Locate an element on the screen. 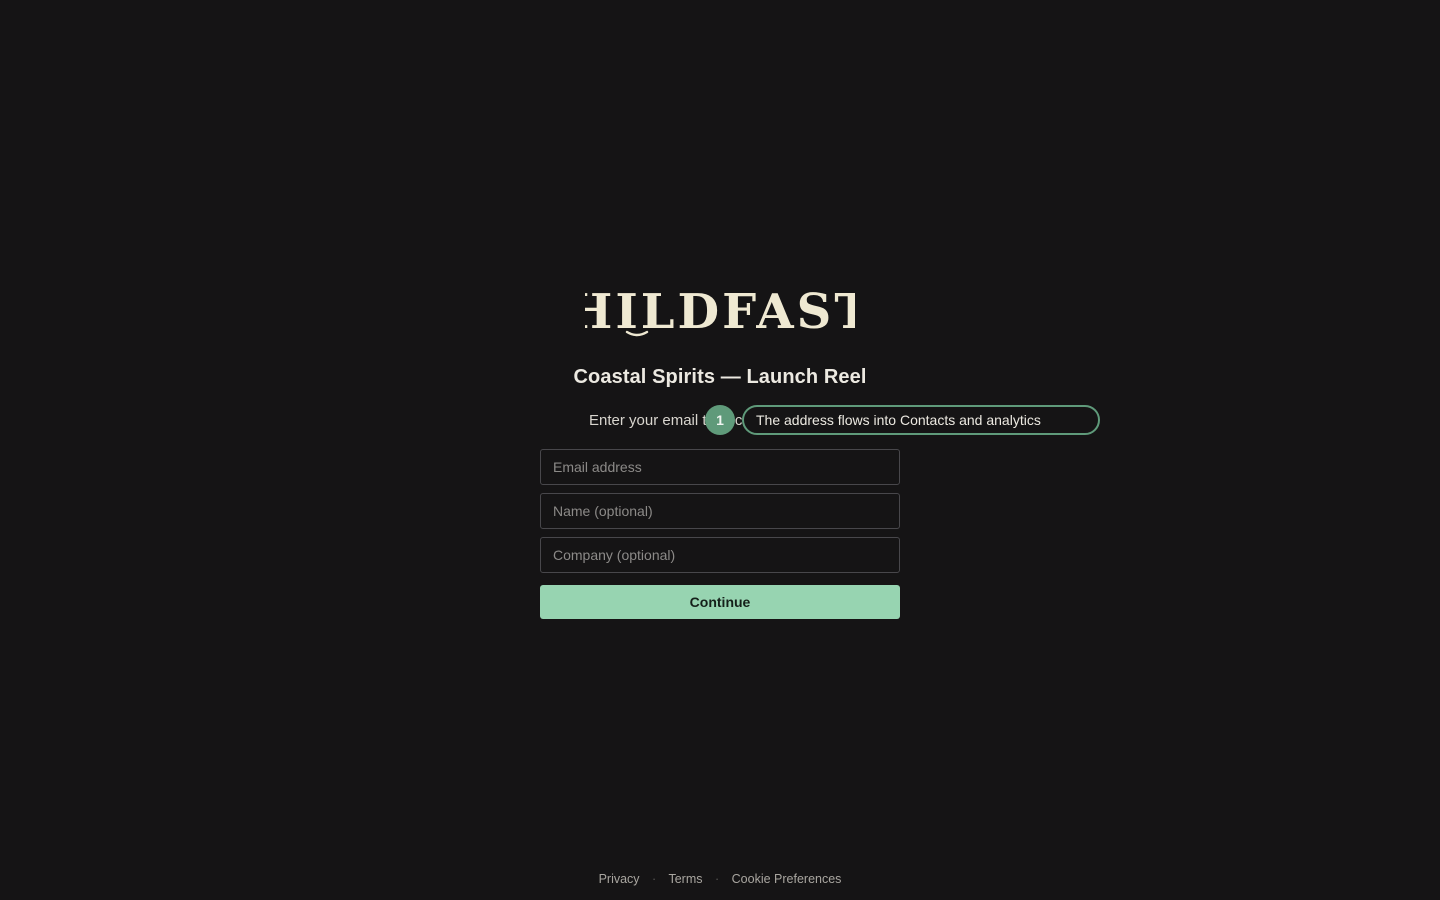 The height and width of the screenshot is (900, 1440). cookie-preferences-link: Cookie Preferences is located at coordinates (787, 879).